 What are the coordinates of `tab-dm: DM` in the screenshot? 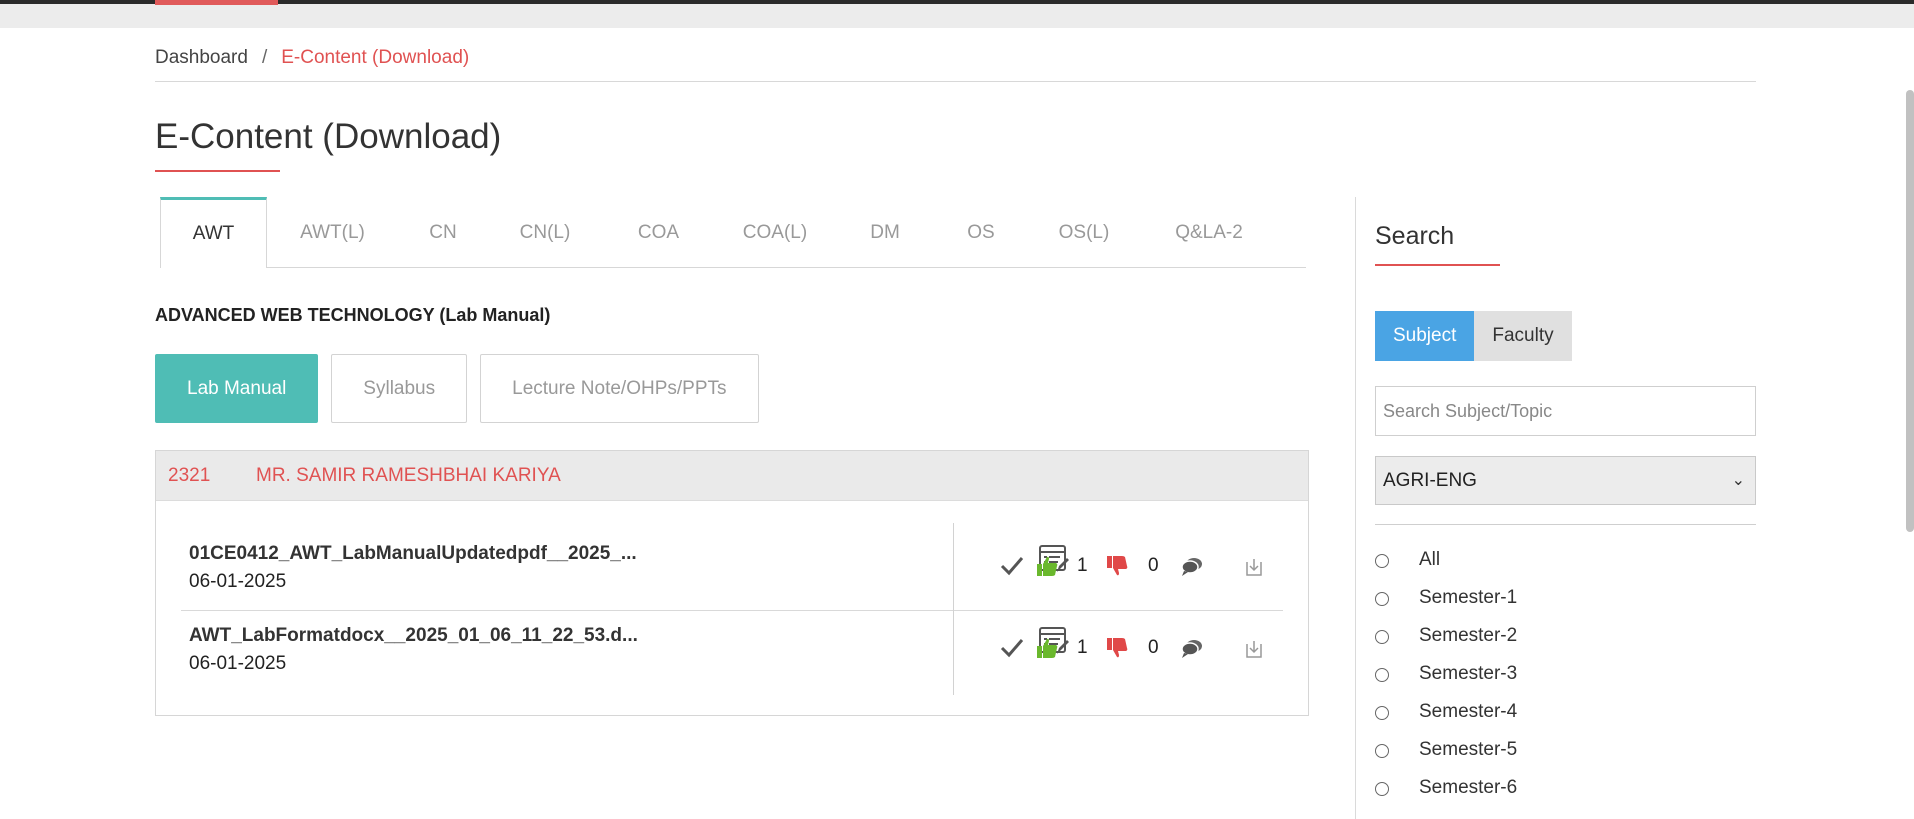 It's located at (885, 232).